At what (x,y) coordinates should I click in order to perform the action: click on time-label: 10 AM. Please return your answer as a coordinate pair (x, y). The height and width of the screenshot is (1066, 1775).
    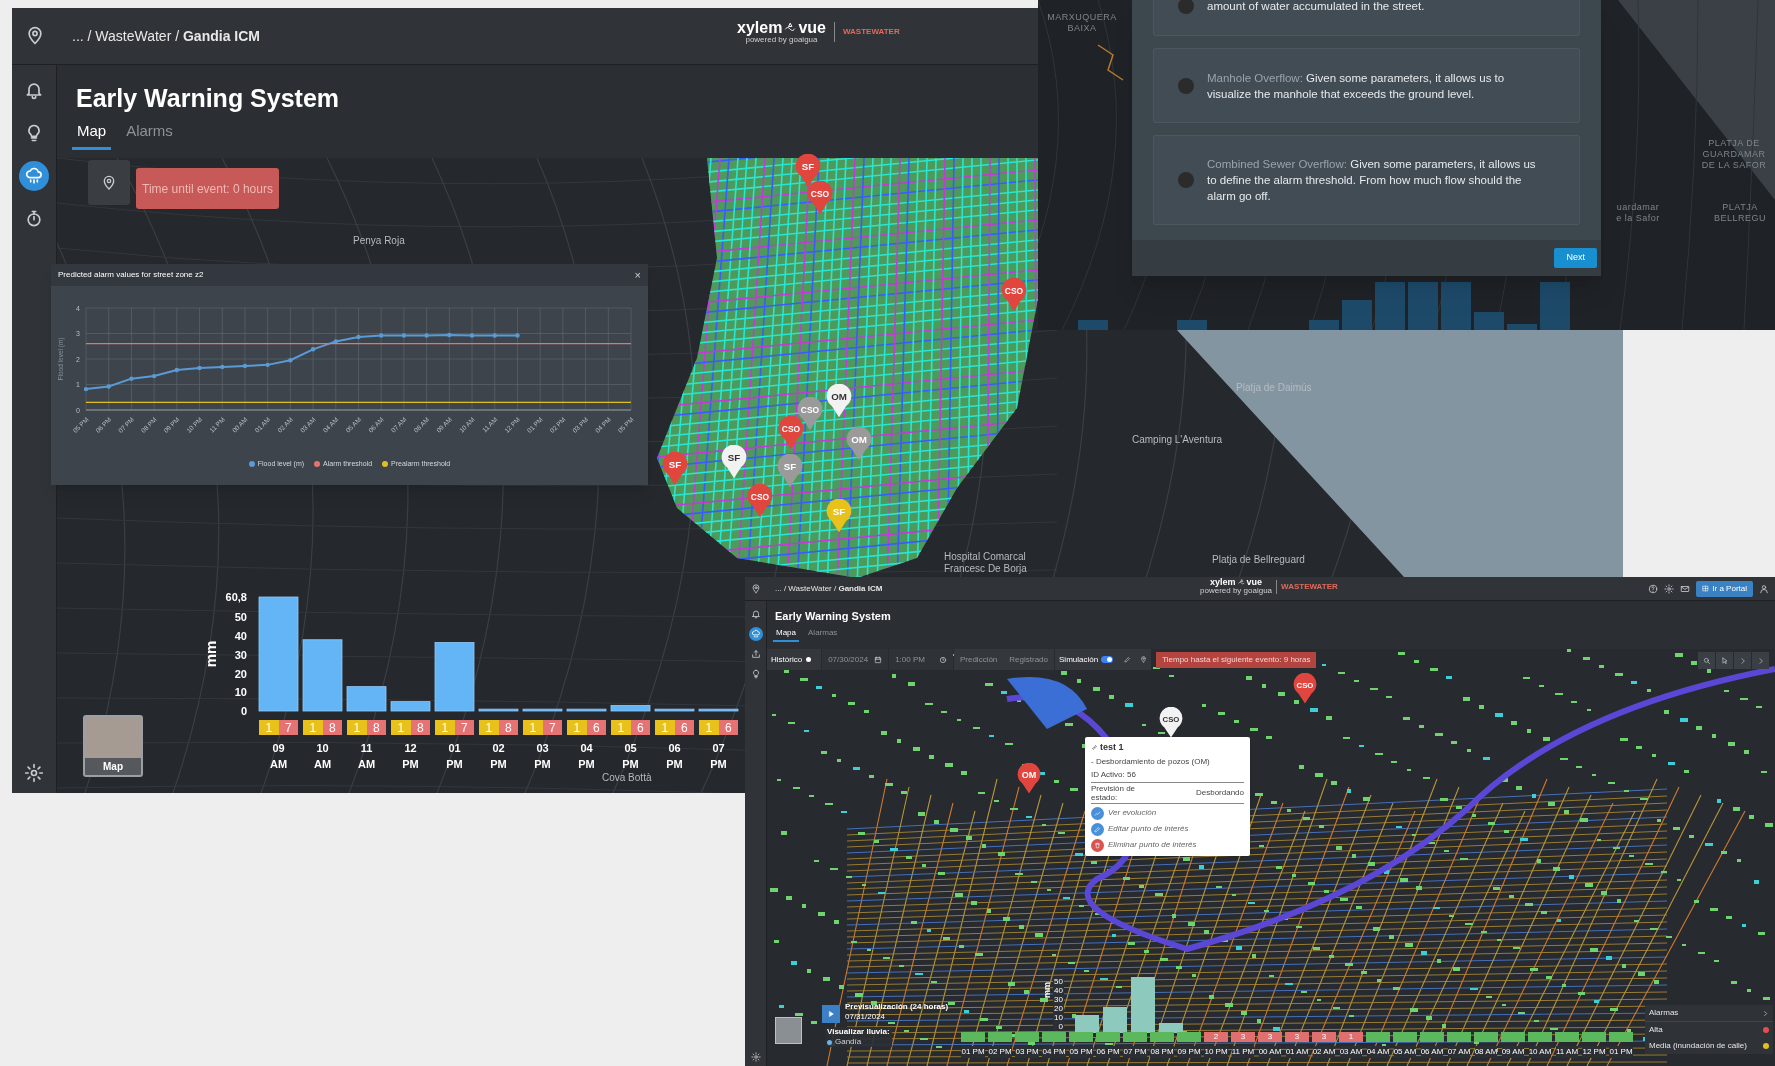
    Looking at the image, I should click on (322, 756).